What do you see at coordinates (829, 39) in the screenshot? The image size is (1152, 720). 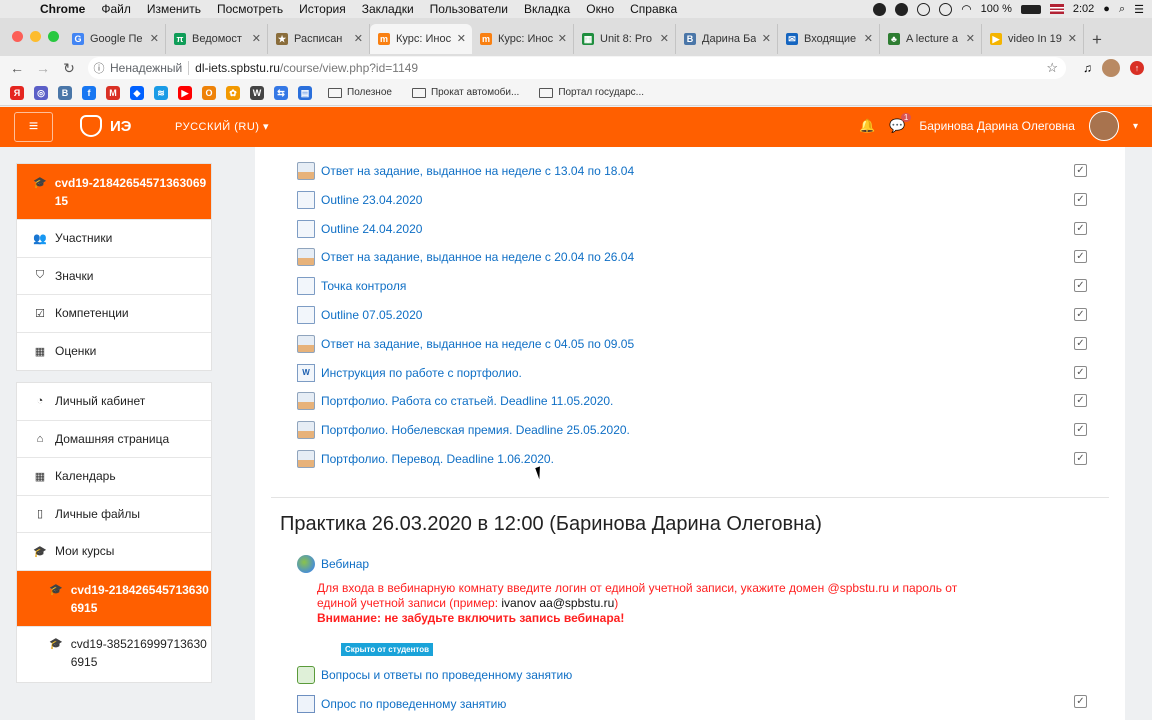 I see `browser-tab: ✉ Входящие ✕` at bounding box center [829, 39].